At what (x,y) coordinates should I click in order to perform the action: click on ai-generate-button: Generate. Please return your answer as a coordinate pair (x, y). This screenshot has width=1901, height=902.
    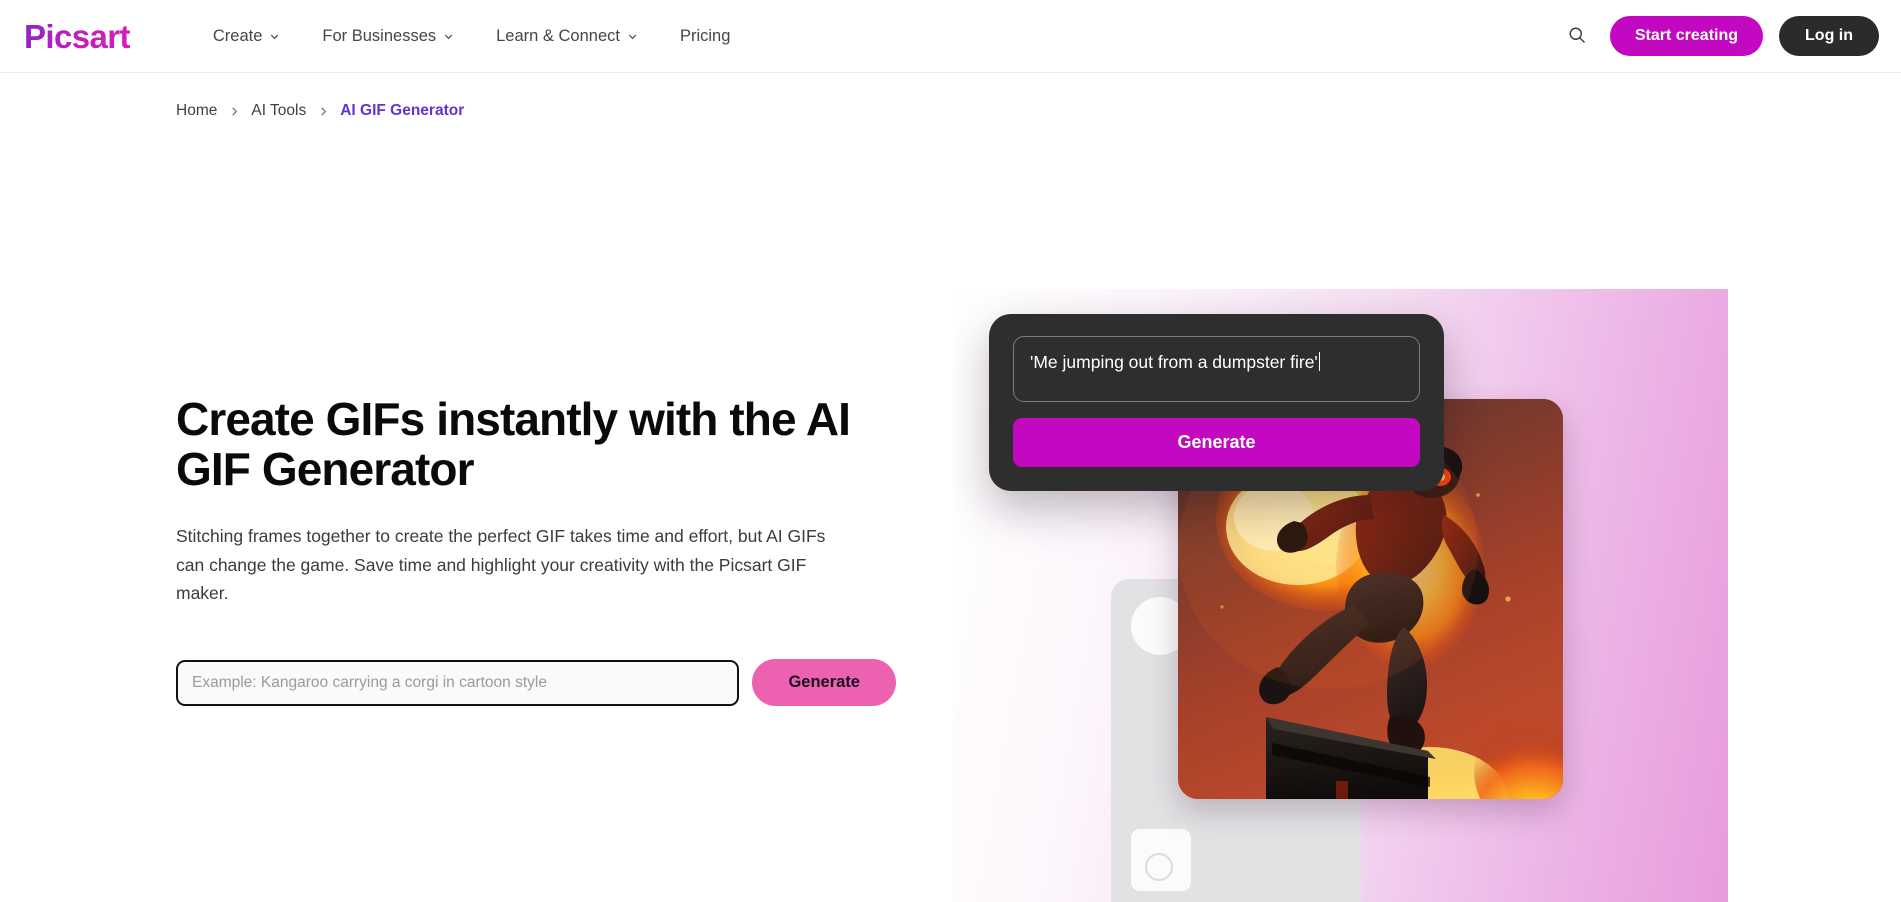
    Looking at the image, I should click on (1216, 442).